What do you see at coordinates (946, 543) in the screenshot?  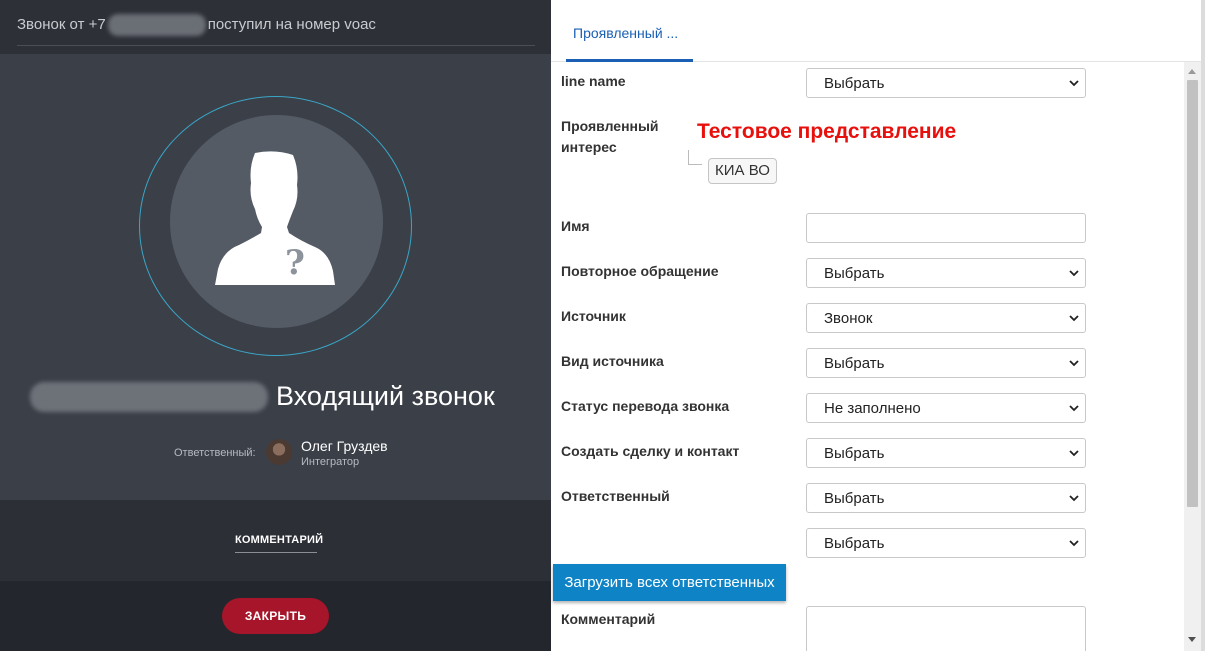 I see `responsible-extra-select: Выбрать` at bounding box center [946, 543].